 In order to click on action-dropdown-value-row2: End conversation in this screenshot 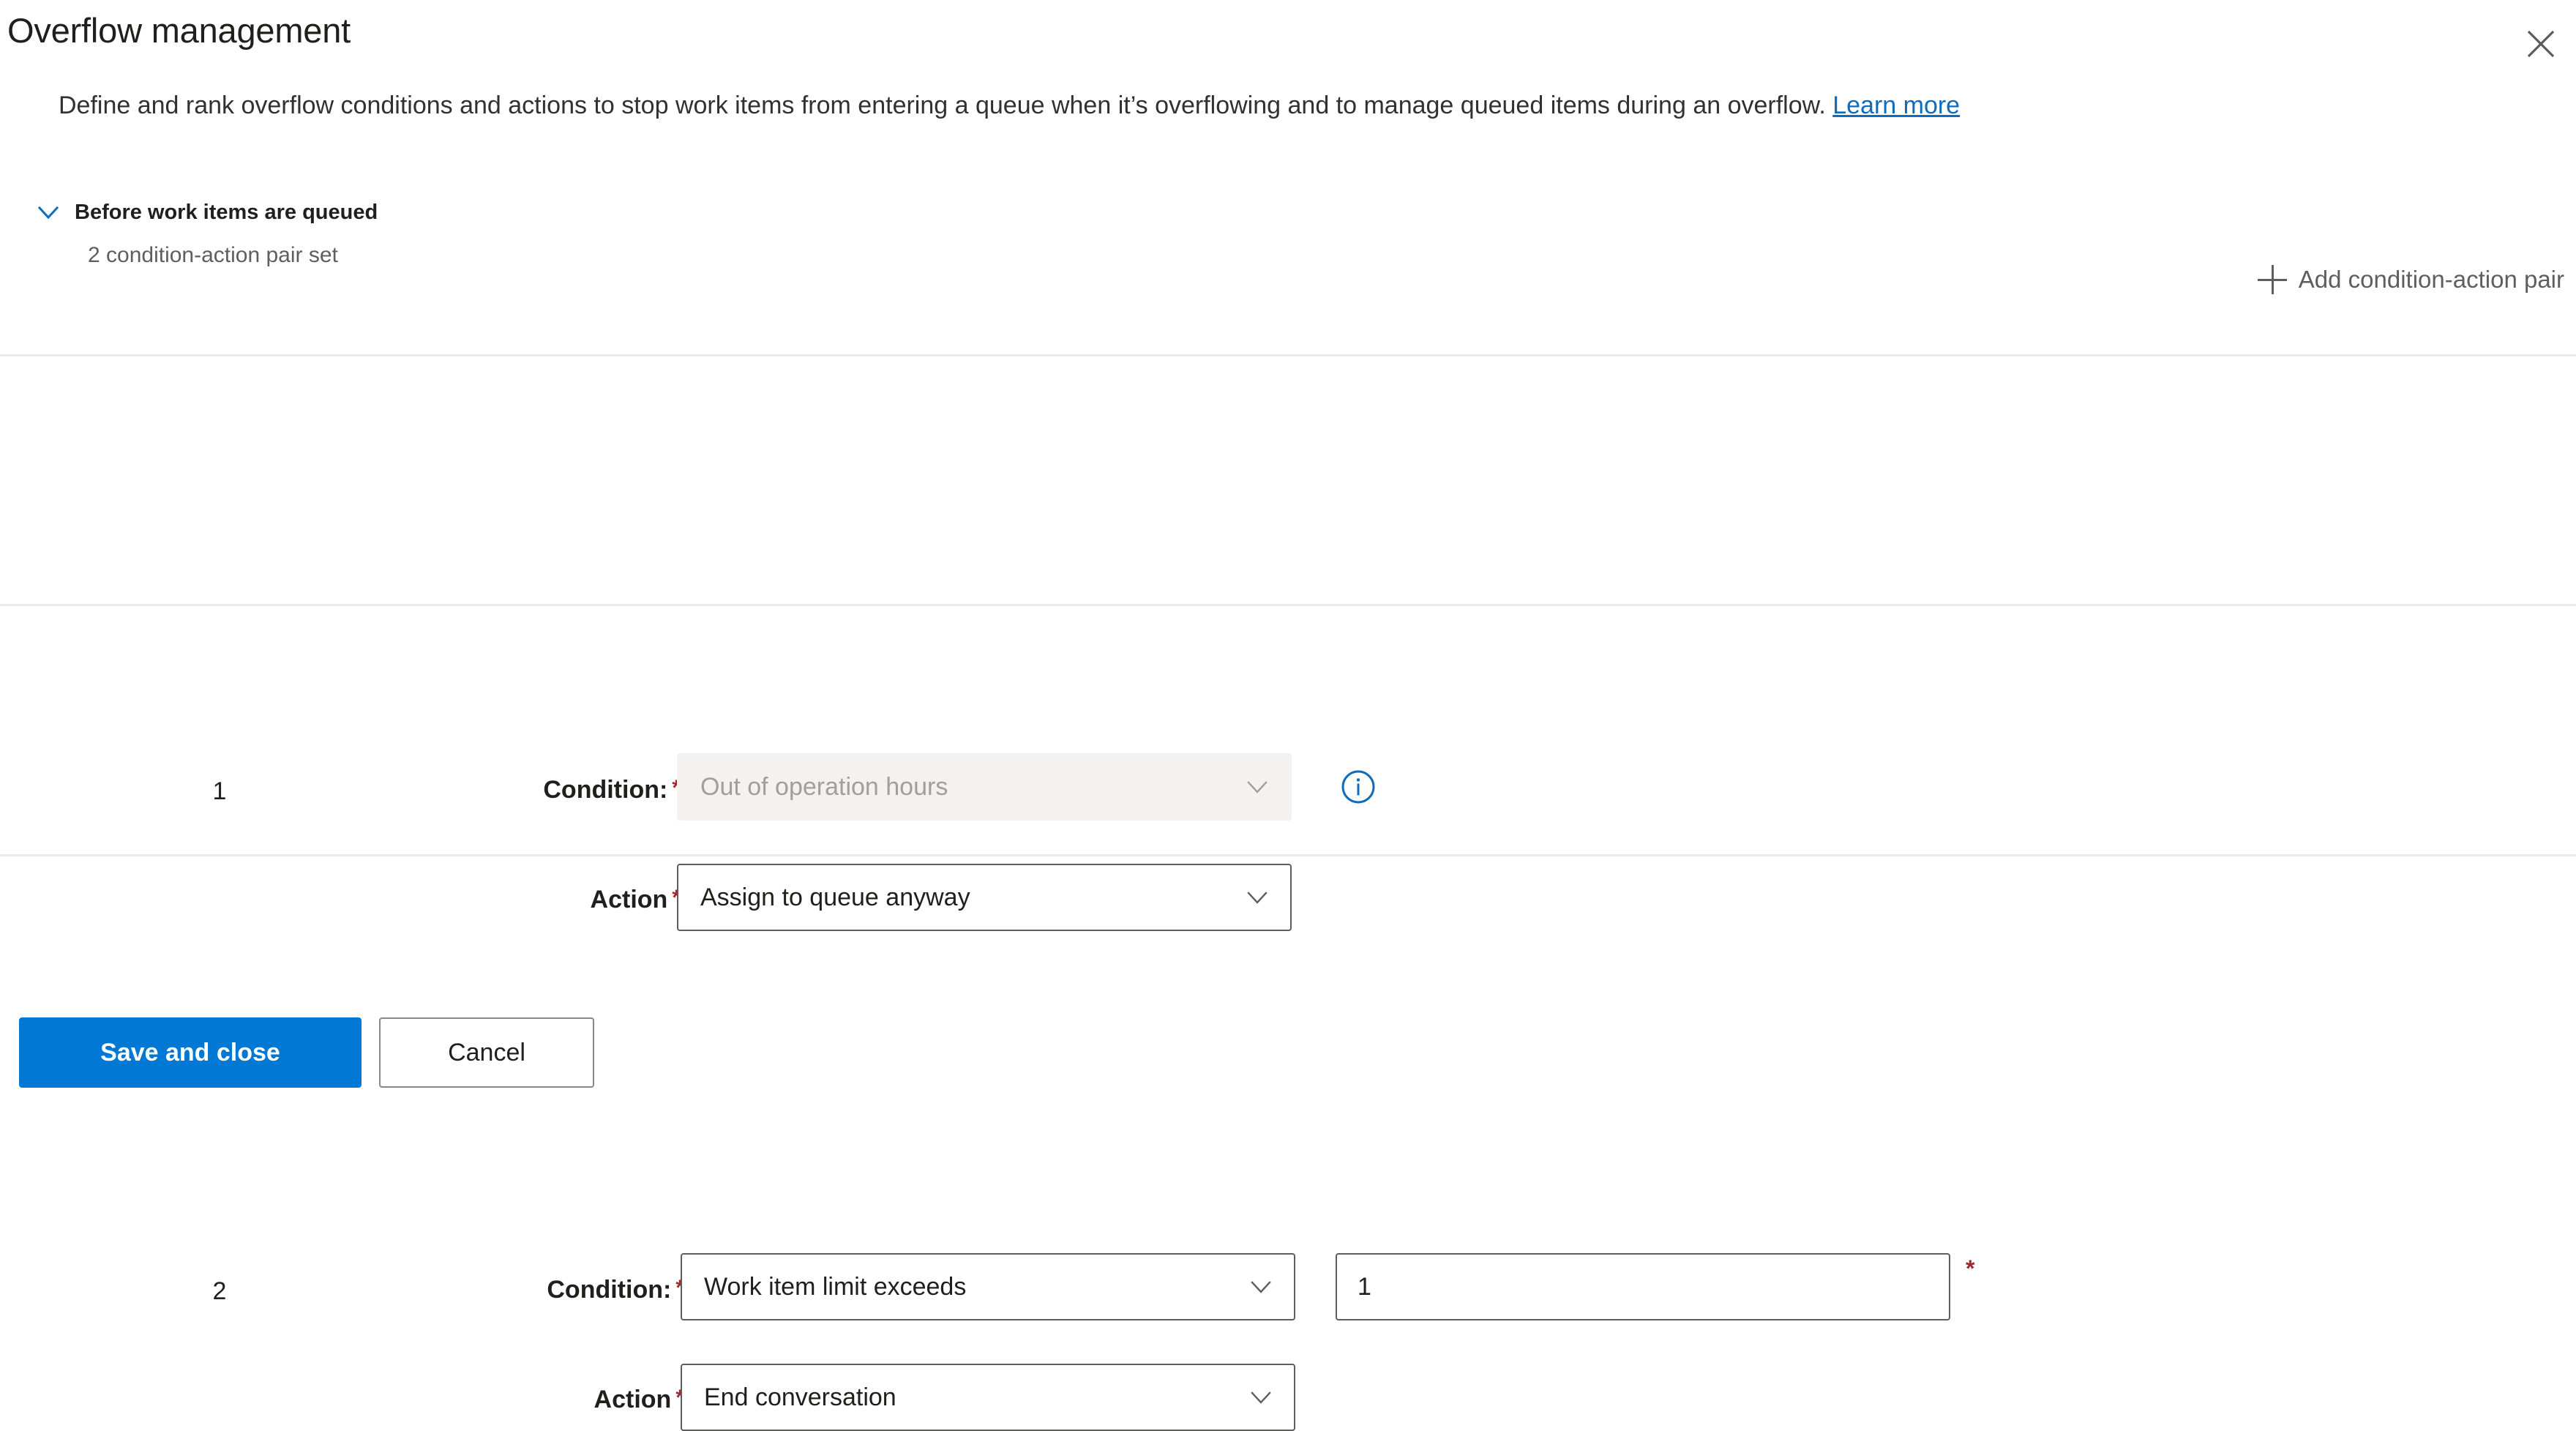, I will do `click(800, 1397)`.